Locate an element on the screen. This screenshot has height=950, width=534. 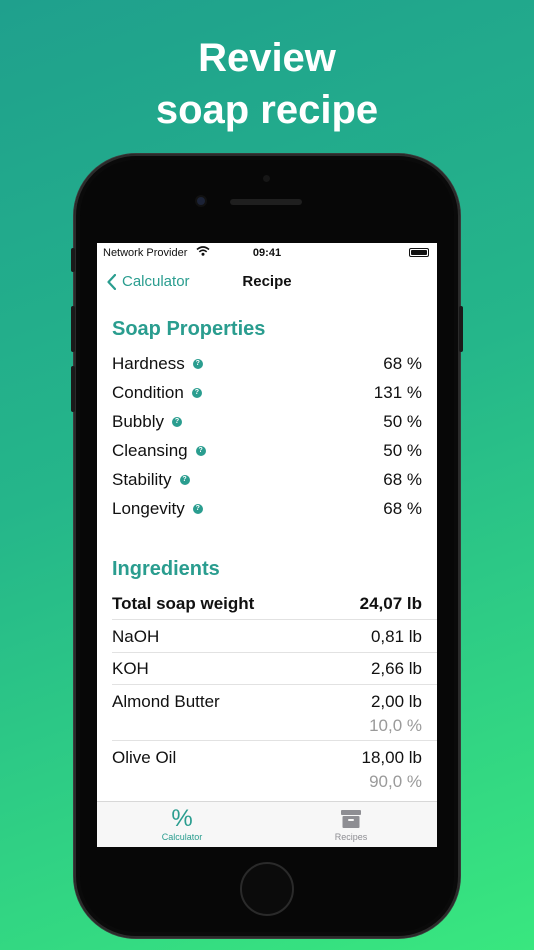
status-bar: Network Provider 09:41 is located at coordinates (267, 253).